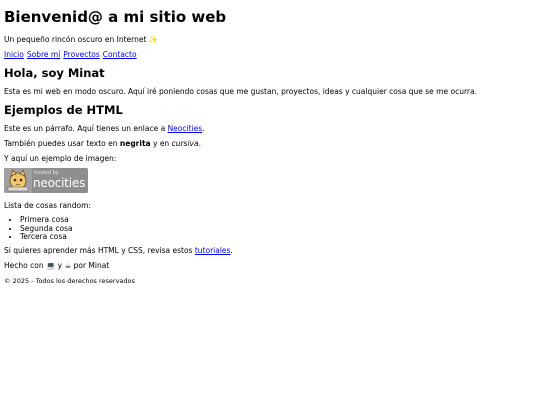  I want to click on copyright: © 2025 - Todos los derechos reservados, so click(69, 281).